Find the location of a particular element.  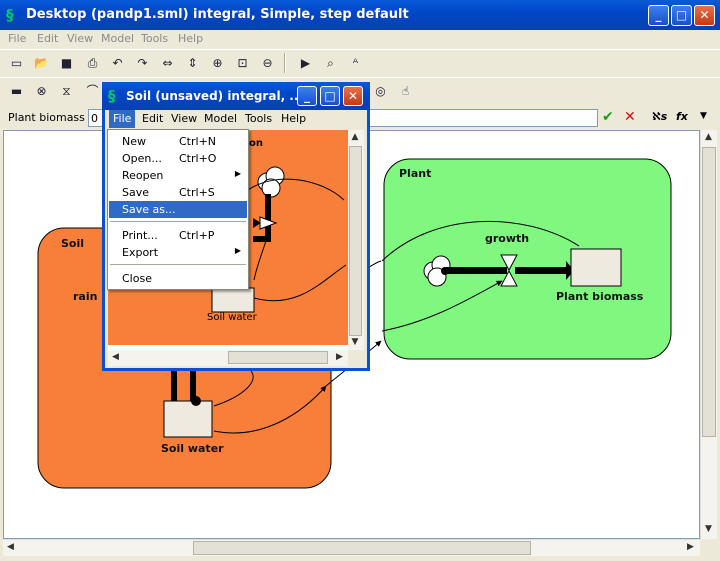

zoom-out-icon: ⊖ is located at coordinates (267, 63).